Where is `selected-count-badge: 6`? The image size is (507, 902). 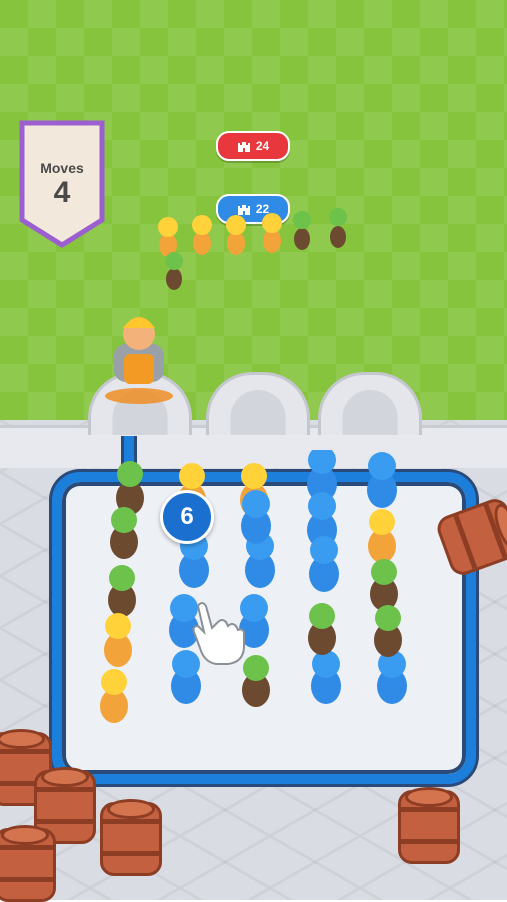 selected-count-badge: 6 is located at coordinates (187, 517).